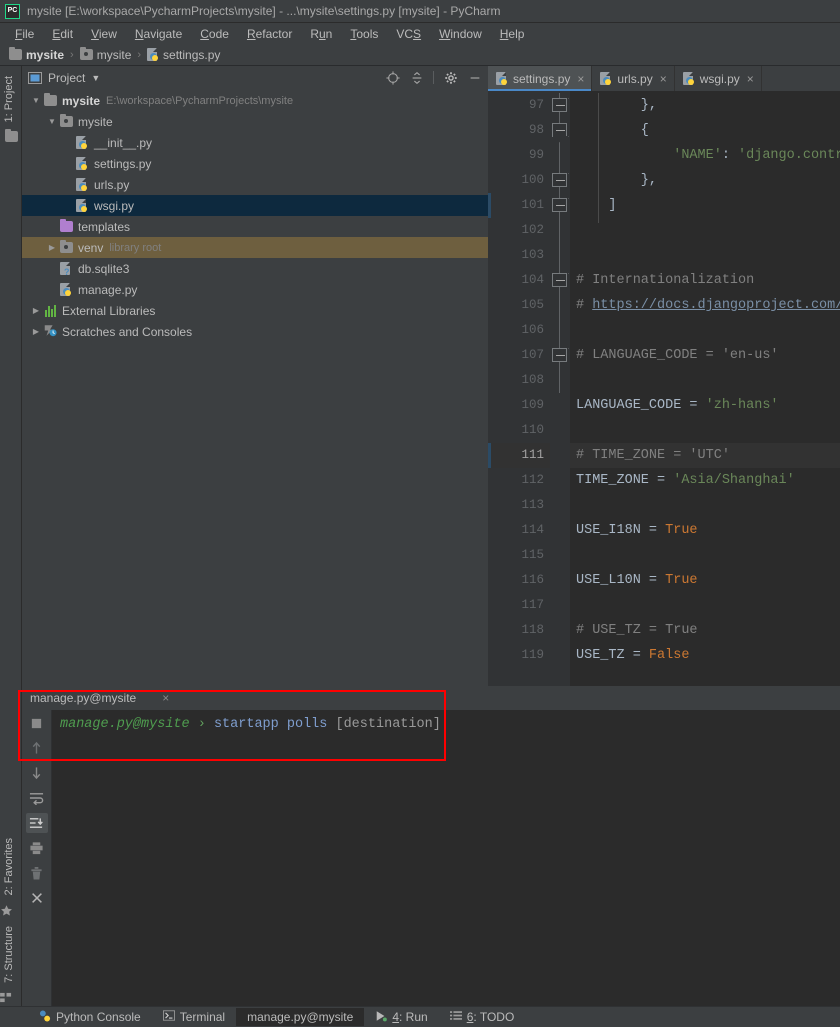 The height and width of the screenshot is (1027, 840). Describe the element at coordinates (519, 480) in the screenshot. I see `gutter-line-number: 112` at that location.